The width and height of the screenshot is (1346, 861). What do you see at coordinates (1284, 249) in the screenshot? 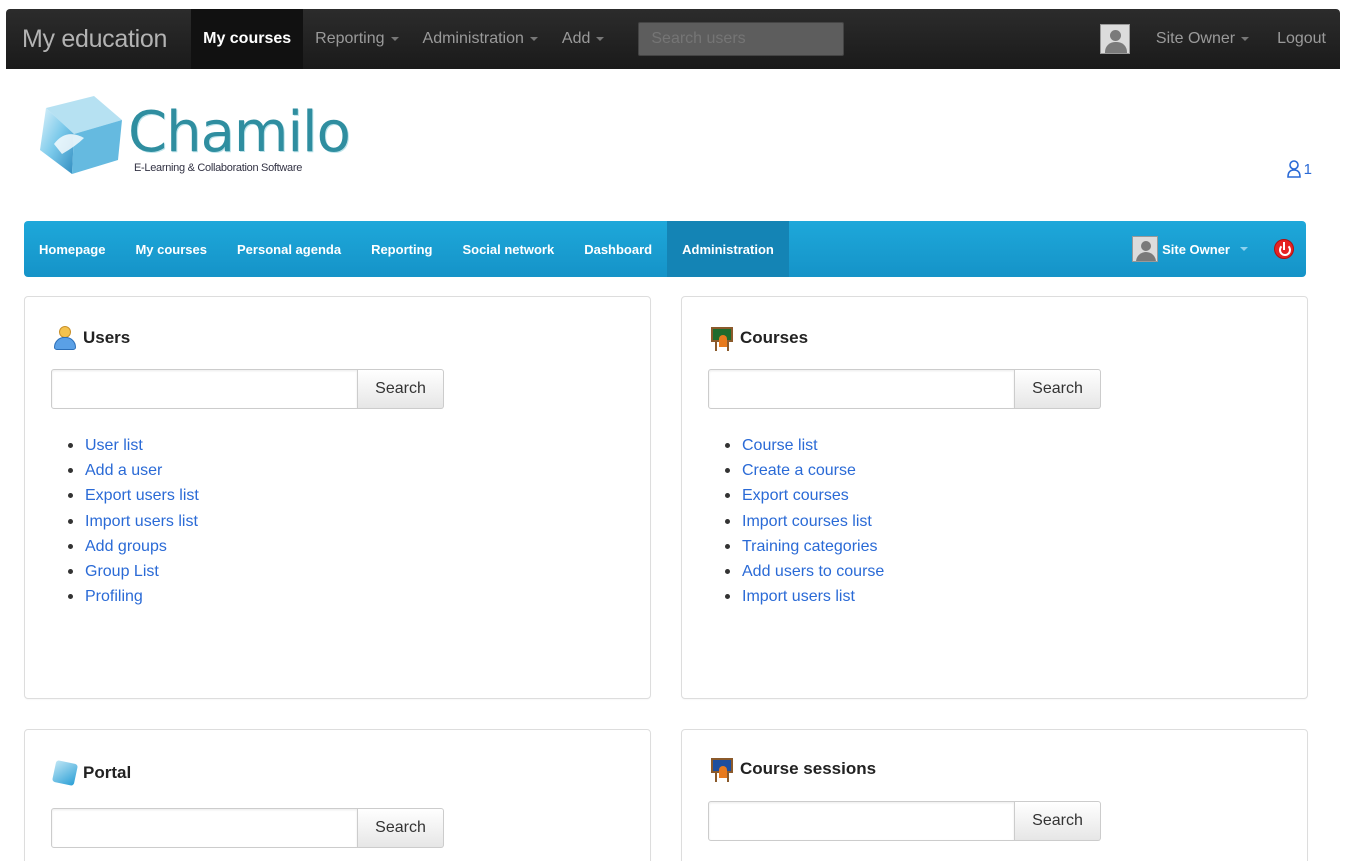
I see `power-icon` at bounding box center [1284, 249].